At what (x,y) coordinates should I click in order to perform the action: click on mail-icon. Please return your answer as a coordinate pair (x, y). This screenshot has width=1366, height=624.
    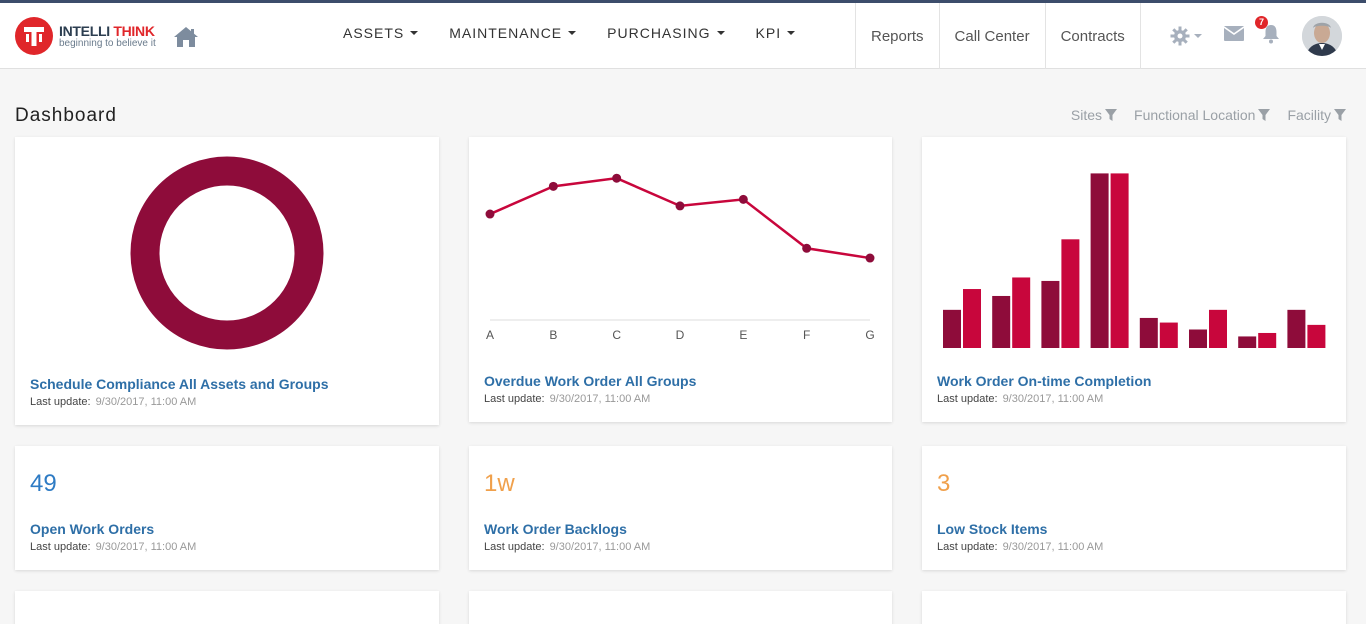
    Looking at the image, I should click on (1234, 36).